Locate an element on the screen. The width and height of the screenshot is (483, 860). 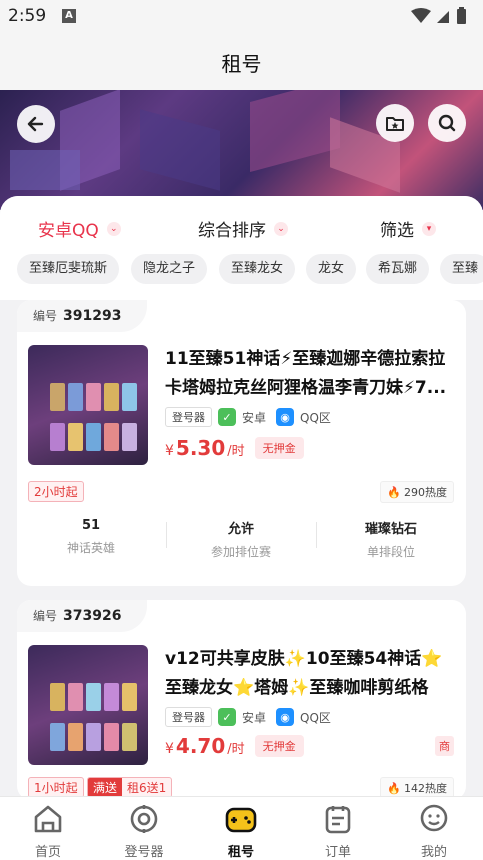
filter-sort: 综合排序 ⌄ is located at coordinates (243, 228).